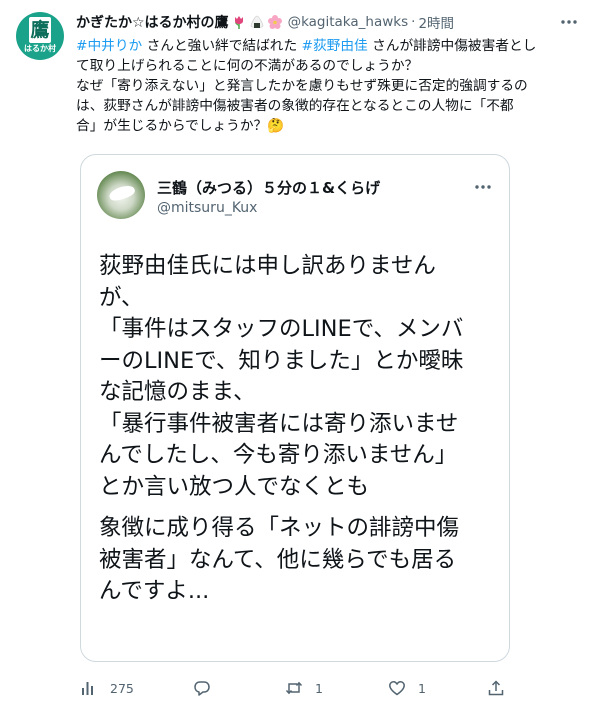 The height and width of the screenshot is (704, 596). Describe the element at coordinates (122, 688) in the screenshot. I see `views-count: 275` at that location.